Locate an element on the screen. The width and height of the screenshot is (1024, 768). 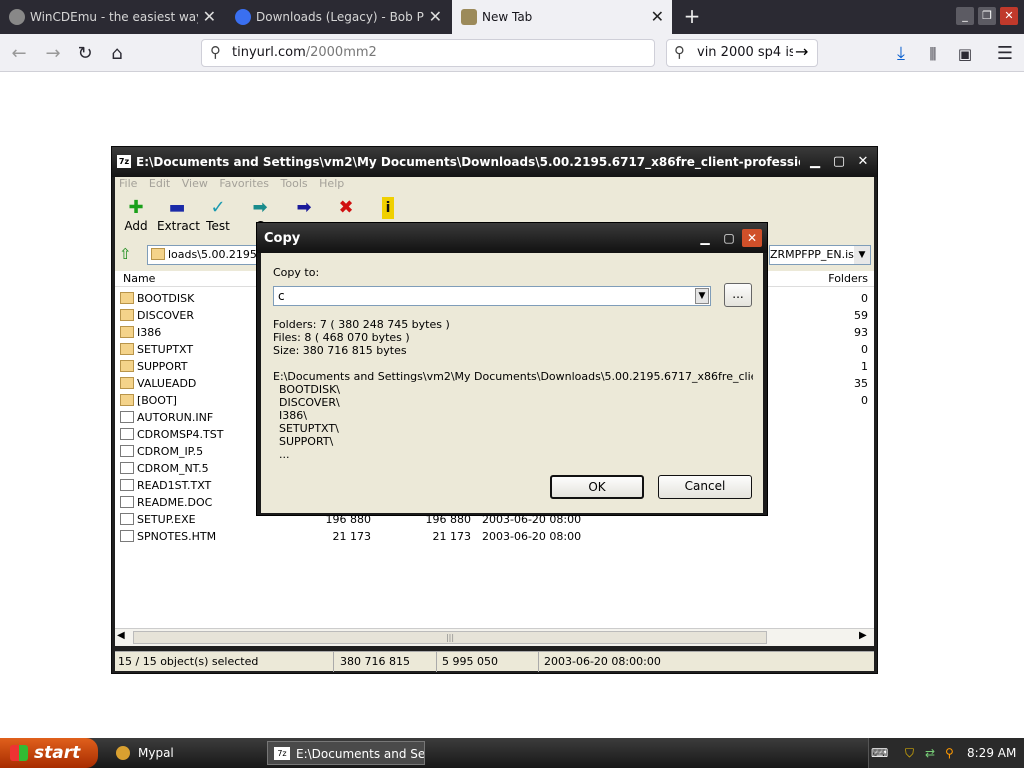
file-name: CDROM_NT.5 is located at coordinates (173, 468).